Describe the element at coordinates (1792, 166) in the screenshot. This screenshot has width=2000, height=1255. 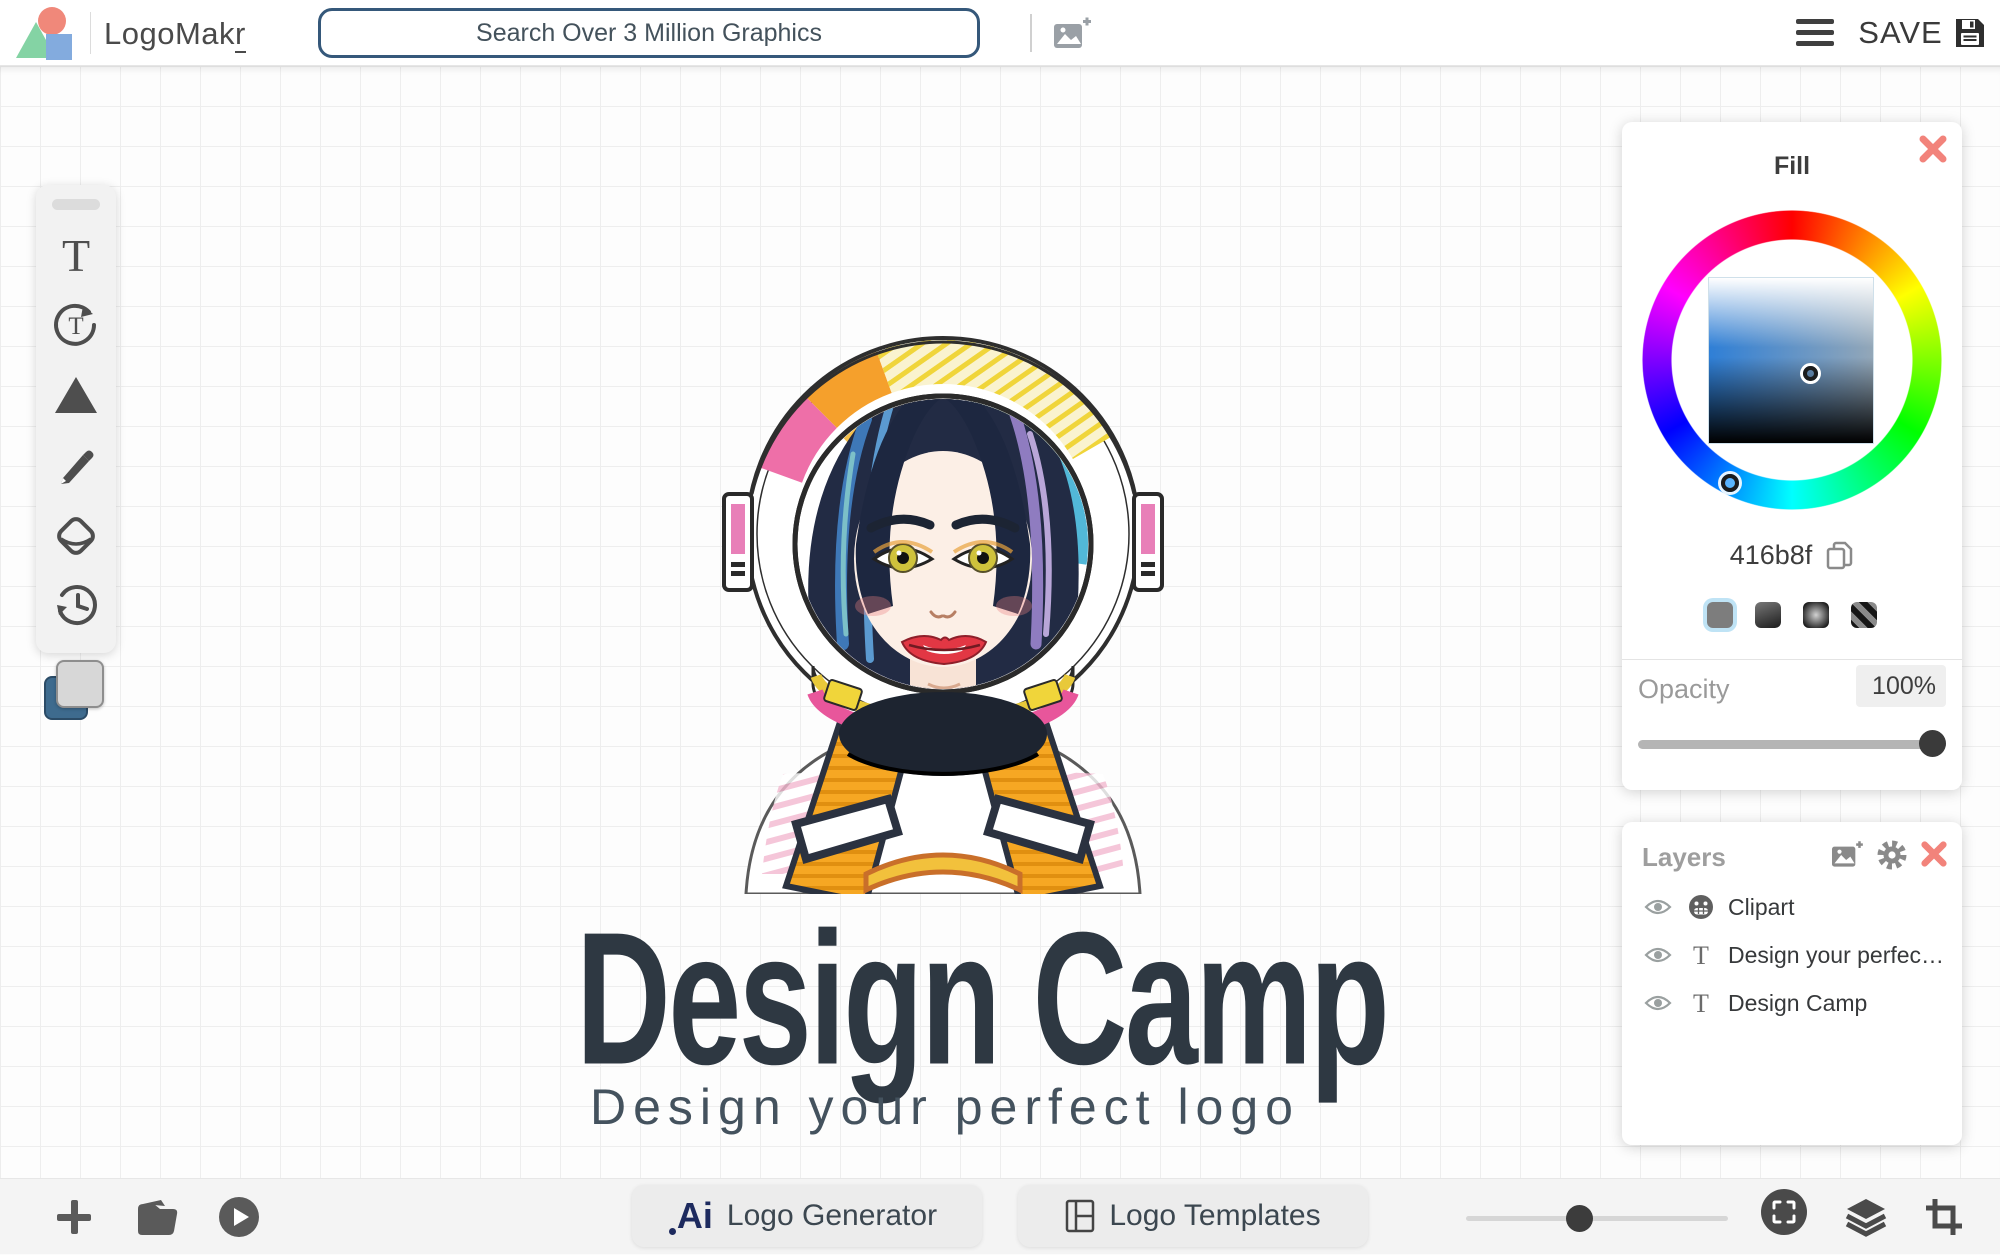
I see `fill-panel-title: Fill` at that location.